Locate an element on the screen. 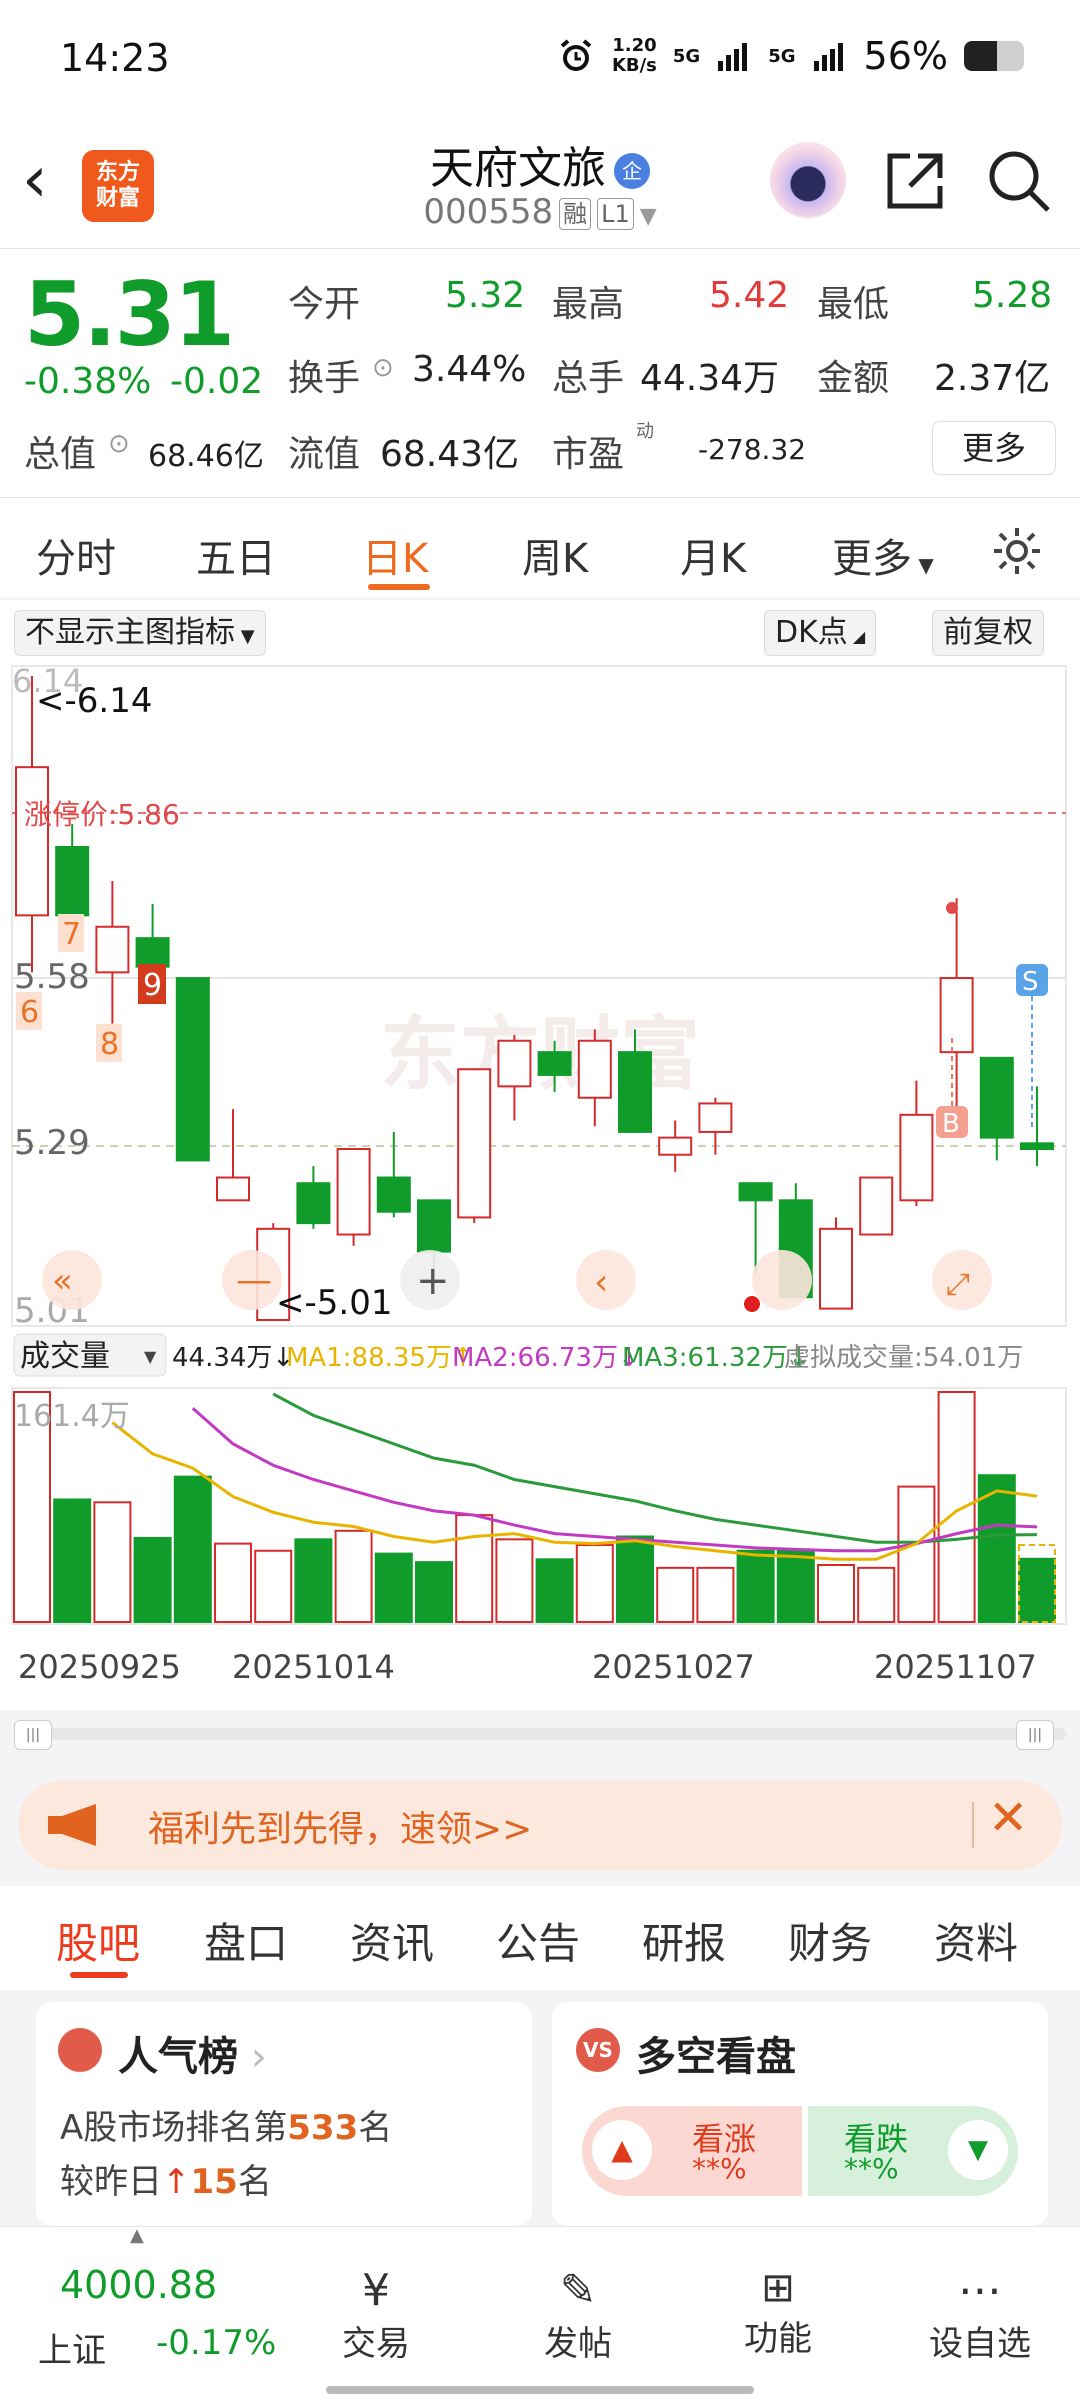 This screenshot has width=1080, height=2401. tab-monthly-k: 月K is located at coordinates (713, 555).